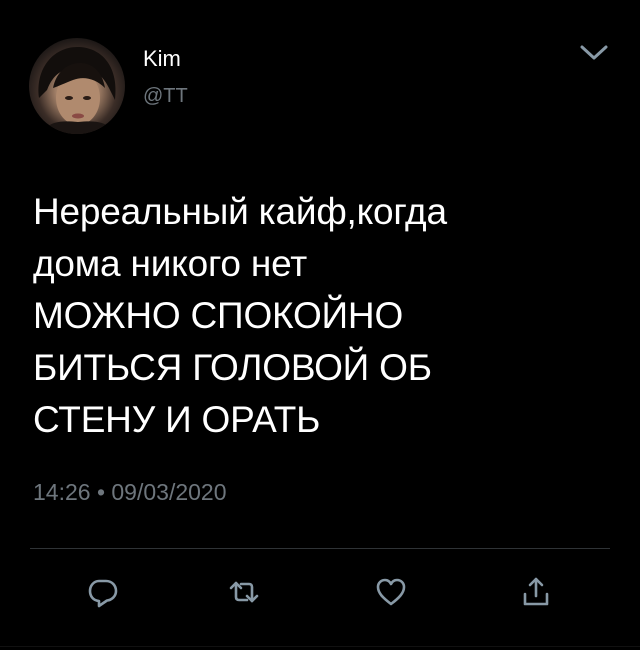 The image size is (640, 650). I want to click on share-button, so click(536, 592).